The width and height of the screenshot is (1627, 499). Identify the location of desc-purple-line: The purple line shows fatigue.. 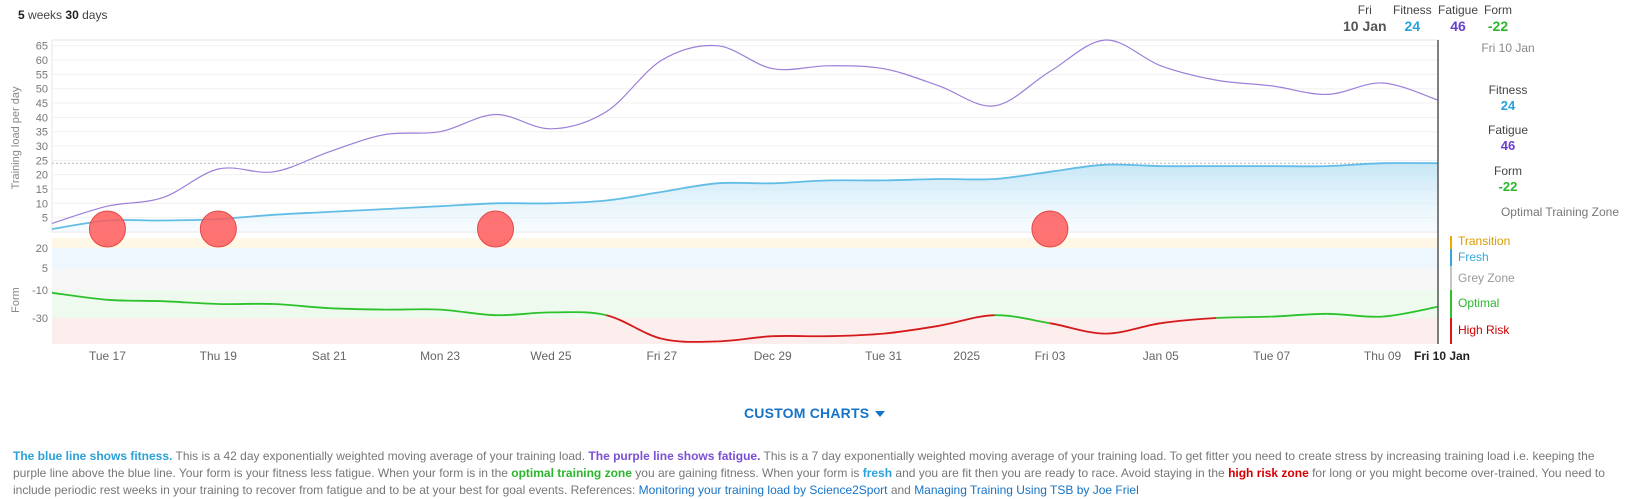
(674, 456).